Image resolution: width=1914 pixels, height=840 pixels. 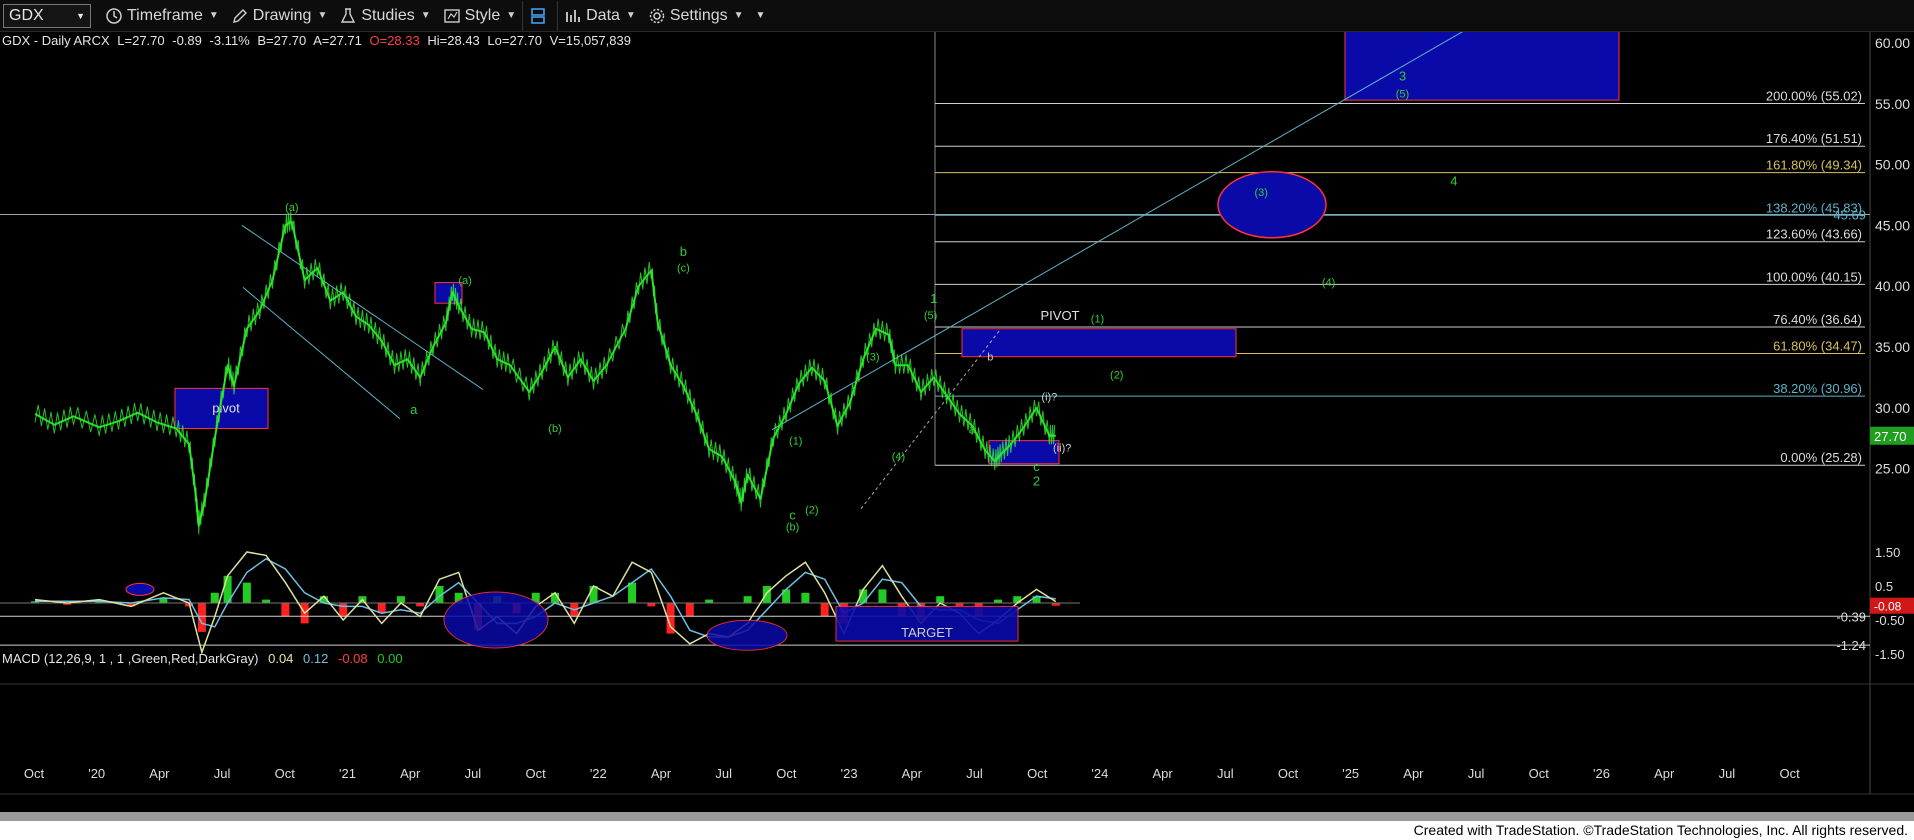 I want to click on wave-label: (1), so click(x=795, y=441).